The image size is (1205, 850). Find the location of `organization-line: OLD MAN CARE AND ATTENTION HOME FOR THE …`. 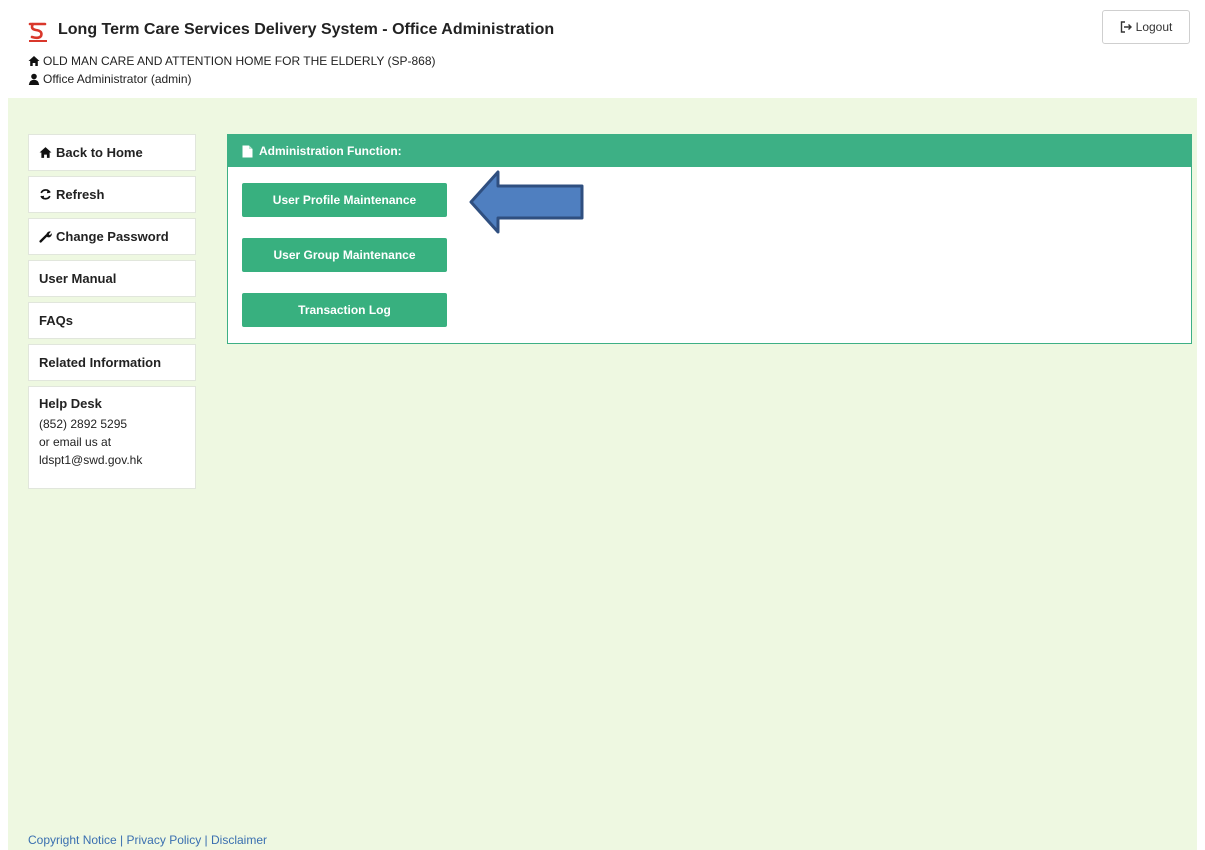

organization-line: OLD MAN CARE AND ATTENTION HOME FOR THE … is located at coordinates (232, 61).